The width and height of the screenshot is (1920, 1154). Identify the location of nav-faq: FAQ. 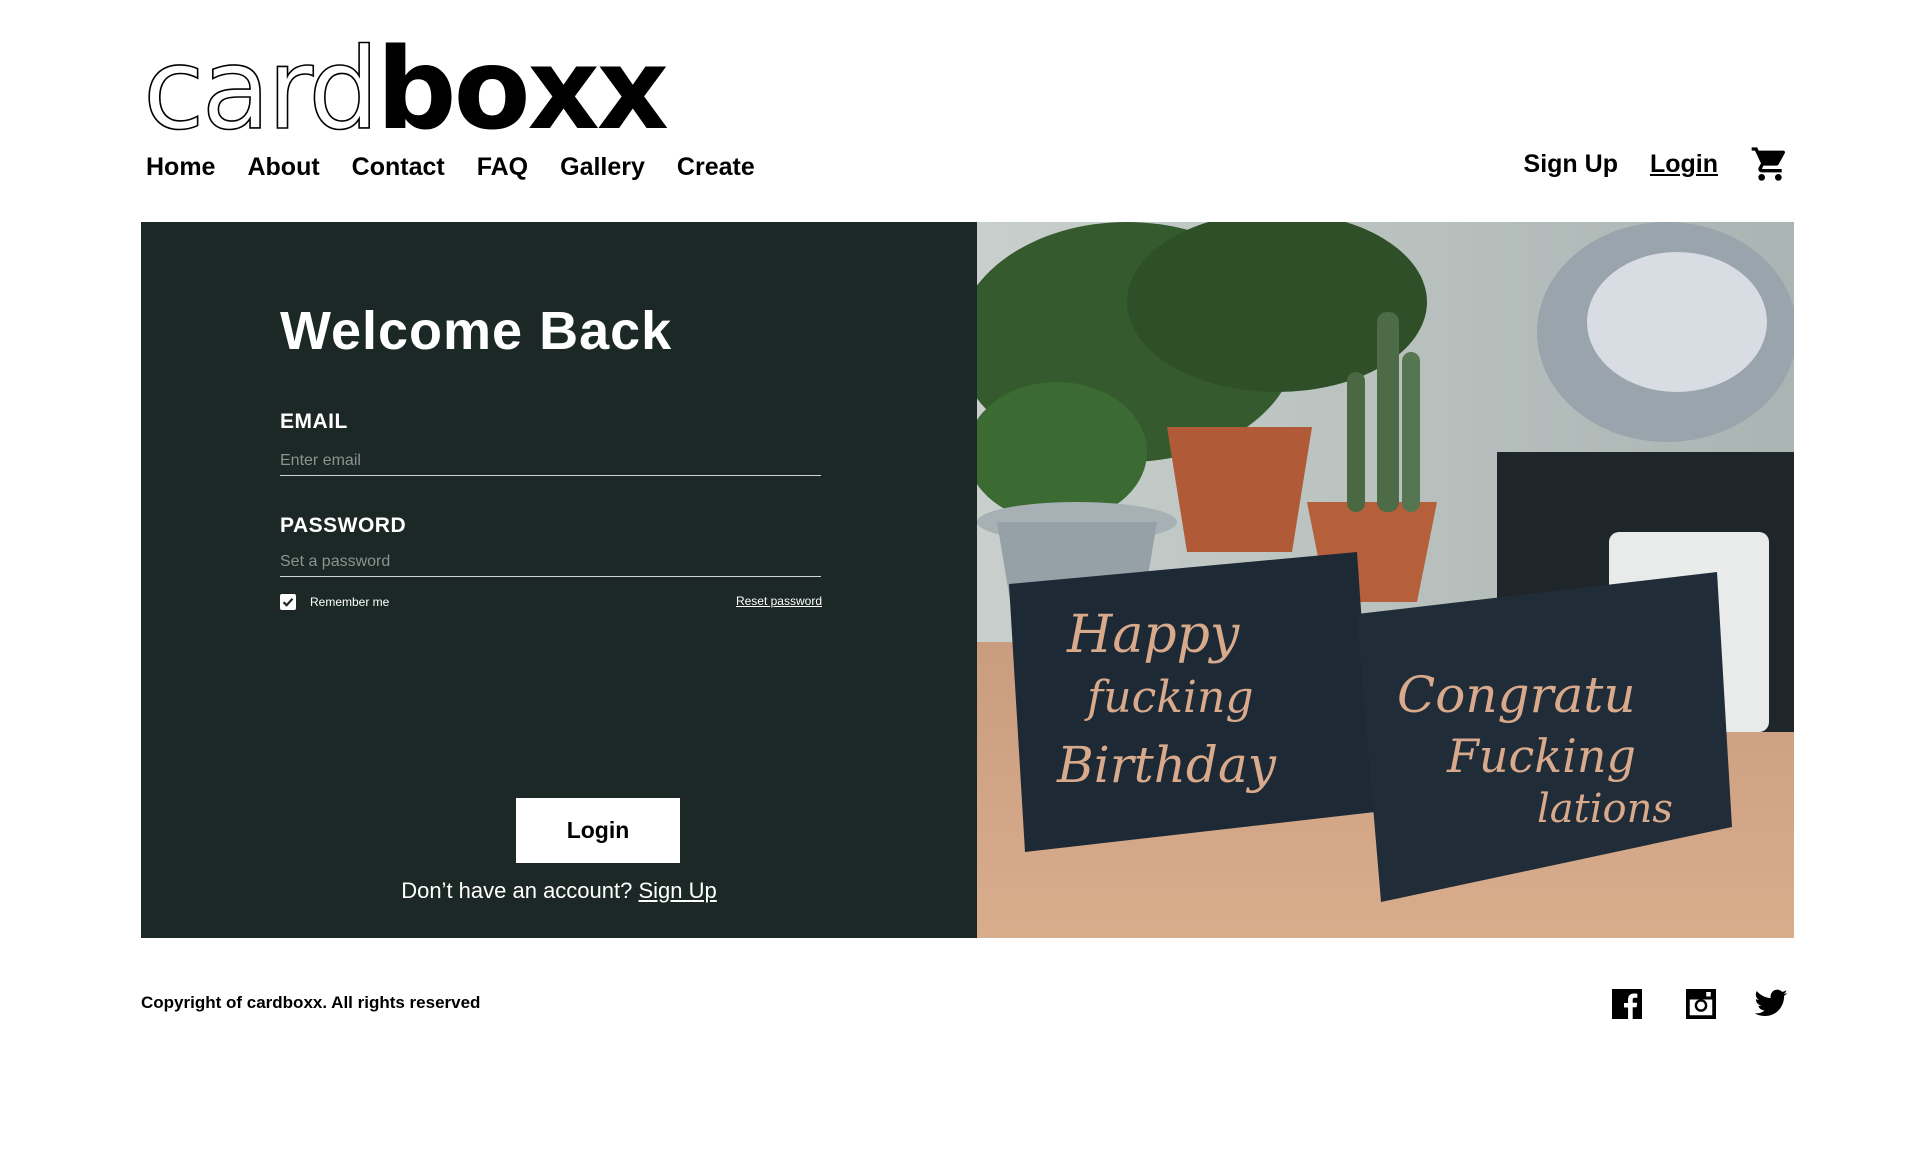
(502, 167).